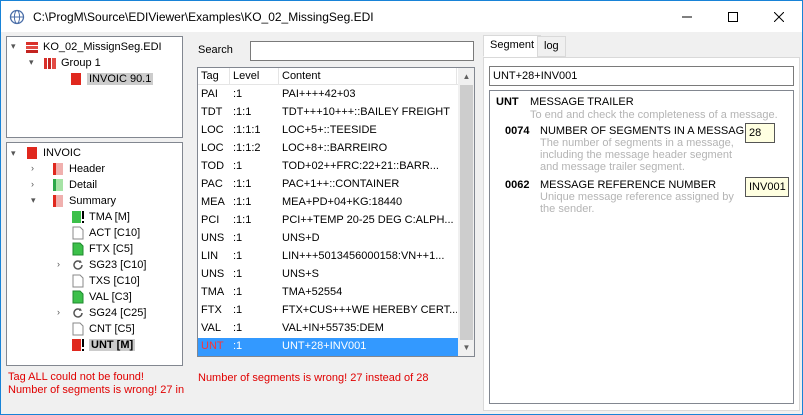 This screenshot has height=415, width=803. I want to click on cell-content: UNS+D, so click(301, 238).